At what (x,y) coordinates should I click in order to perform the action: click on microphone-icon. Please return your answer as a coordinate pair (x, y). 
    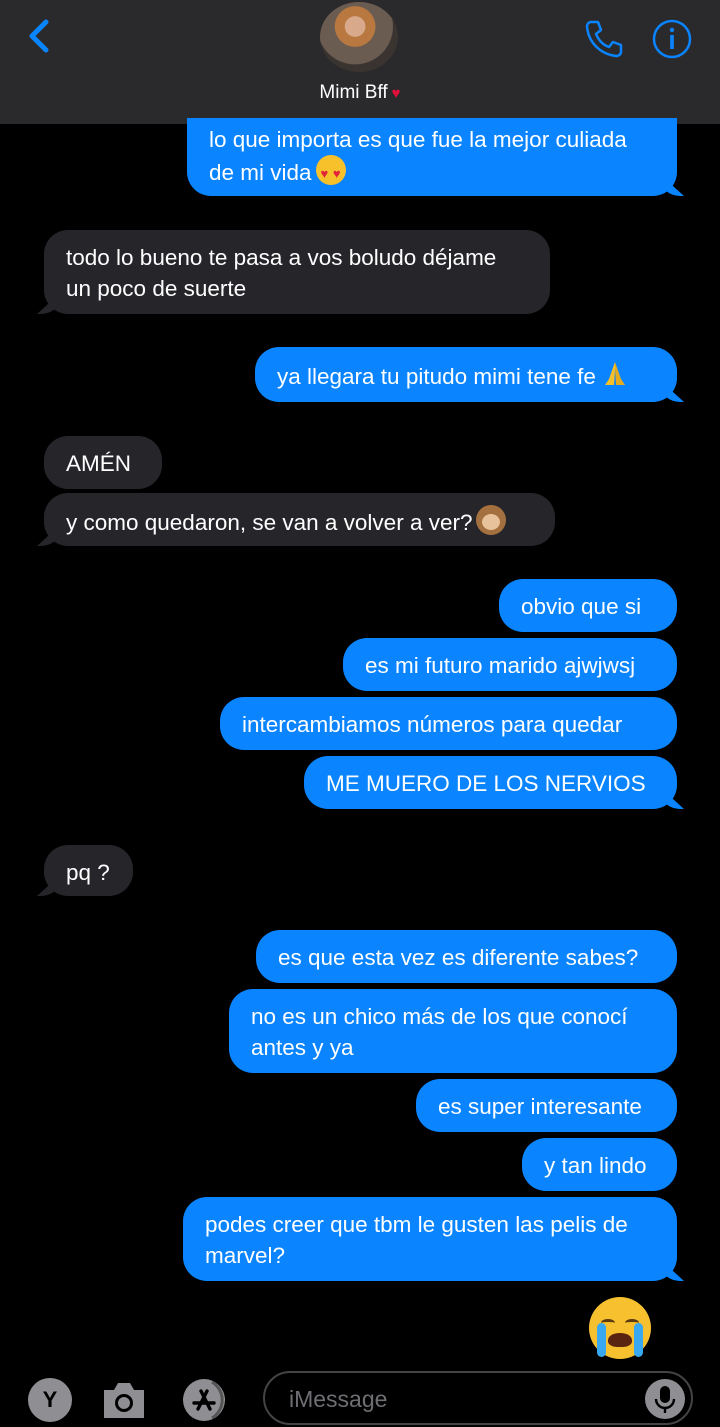
    Looking at the image, I should click on (665, 1399).